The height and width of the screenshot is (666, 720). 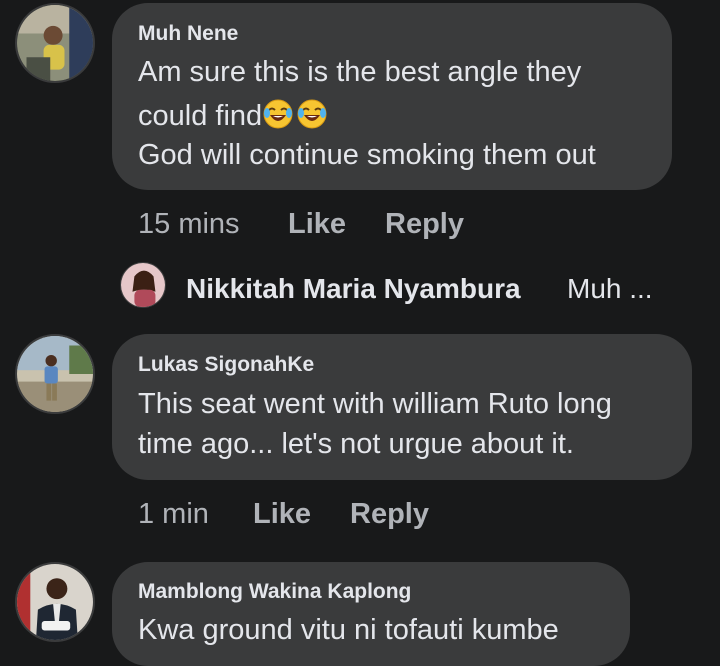 I want to click on comment-author: Mamblong Wakina Kaplong, so click(x=274, y=592).